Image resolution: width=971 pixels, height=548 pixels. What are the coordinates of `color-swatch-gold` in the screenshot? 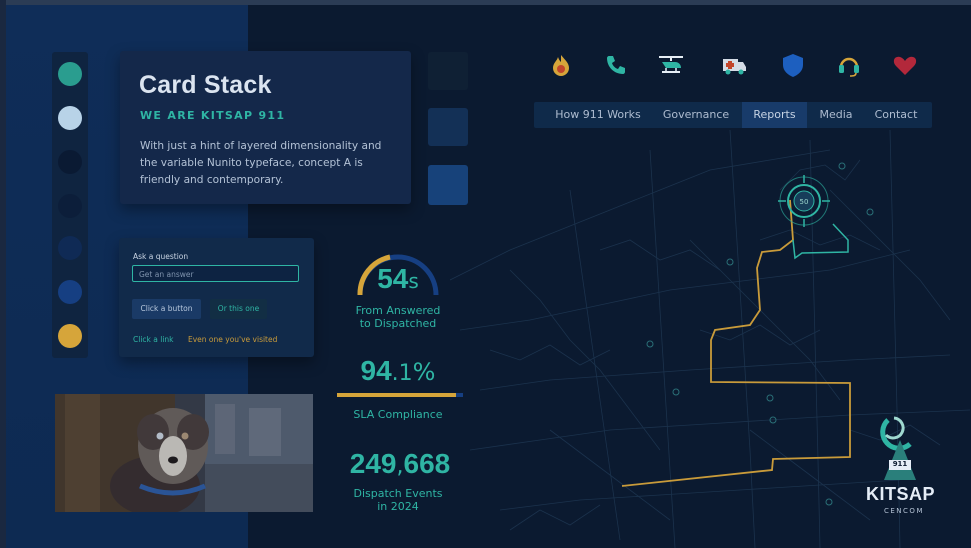 It's located at (70, 336).